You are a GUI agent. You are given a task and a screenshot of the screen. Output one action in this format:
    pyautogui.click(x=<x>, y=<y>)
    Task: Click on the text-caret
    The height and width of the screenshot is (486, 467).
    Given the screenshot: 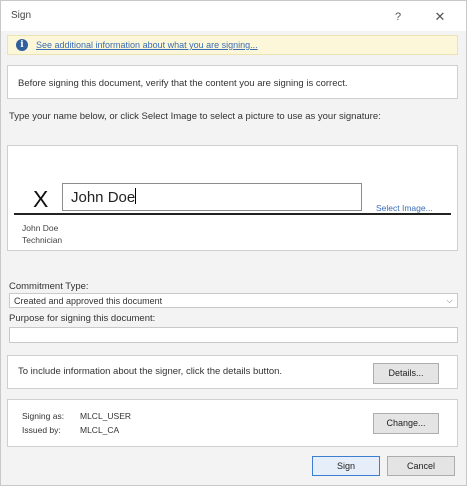 What is the action you would take?
    pyautogui.click(x=136, y=196)
    